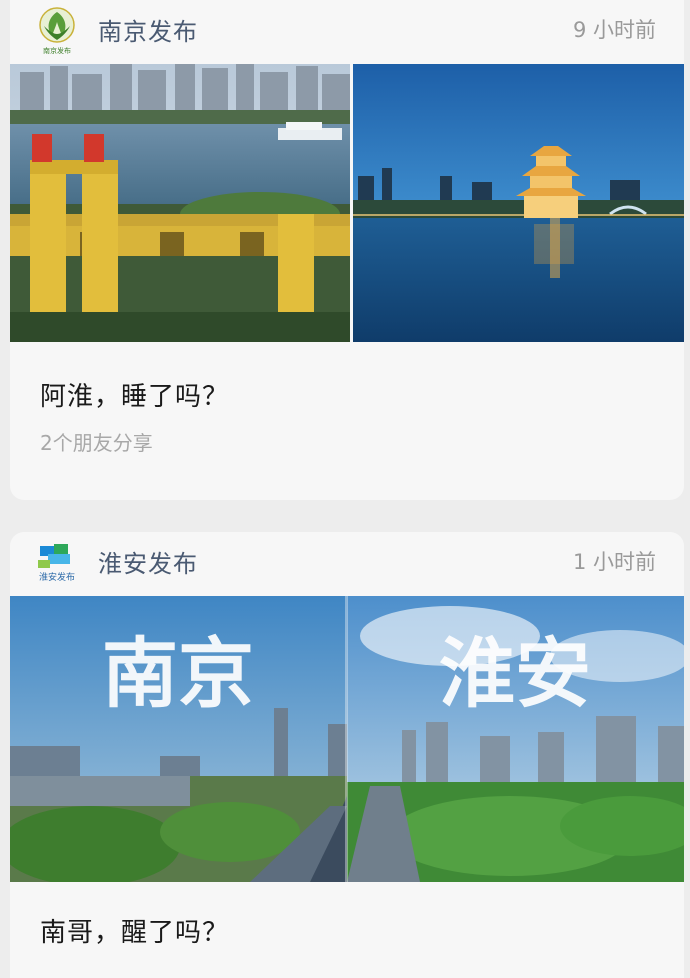  What do you see at coordinates (57, 577) in the screenshot?
I see `logo-text: 淮安发布` at bounding box center [57, 577].